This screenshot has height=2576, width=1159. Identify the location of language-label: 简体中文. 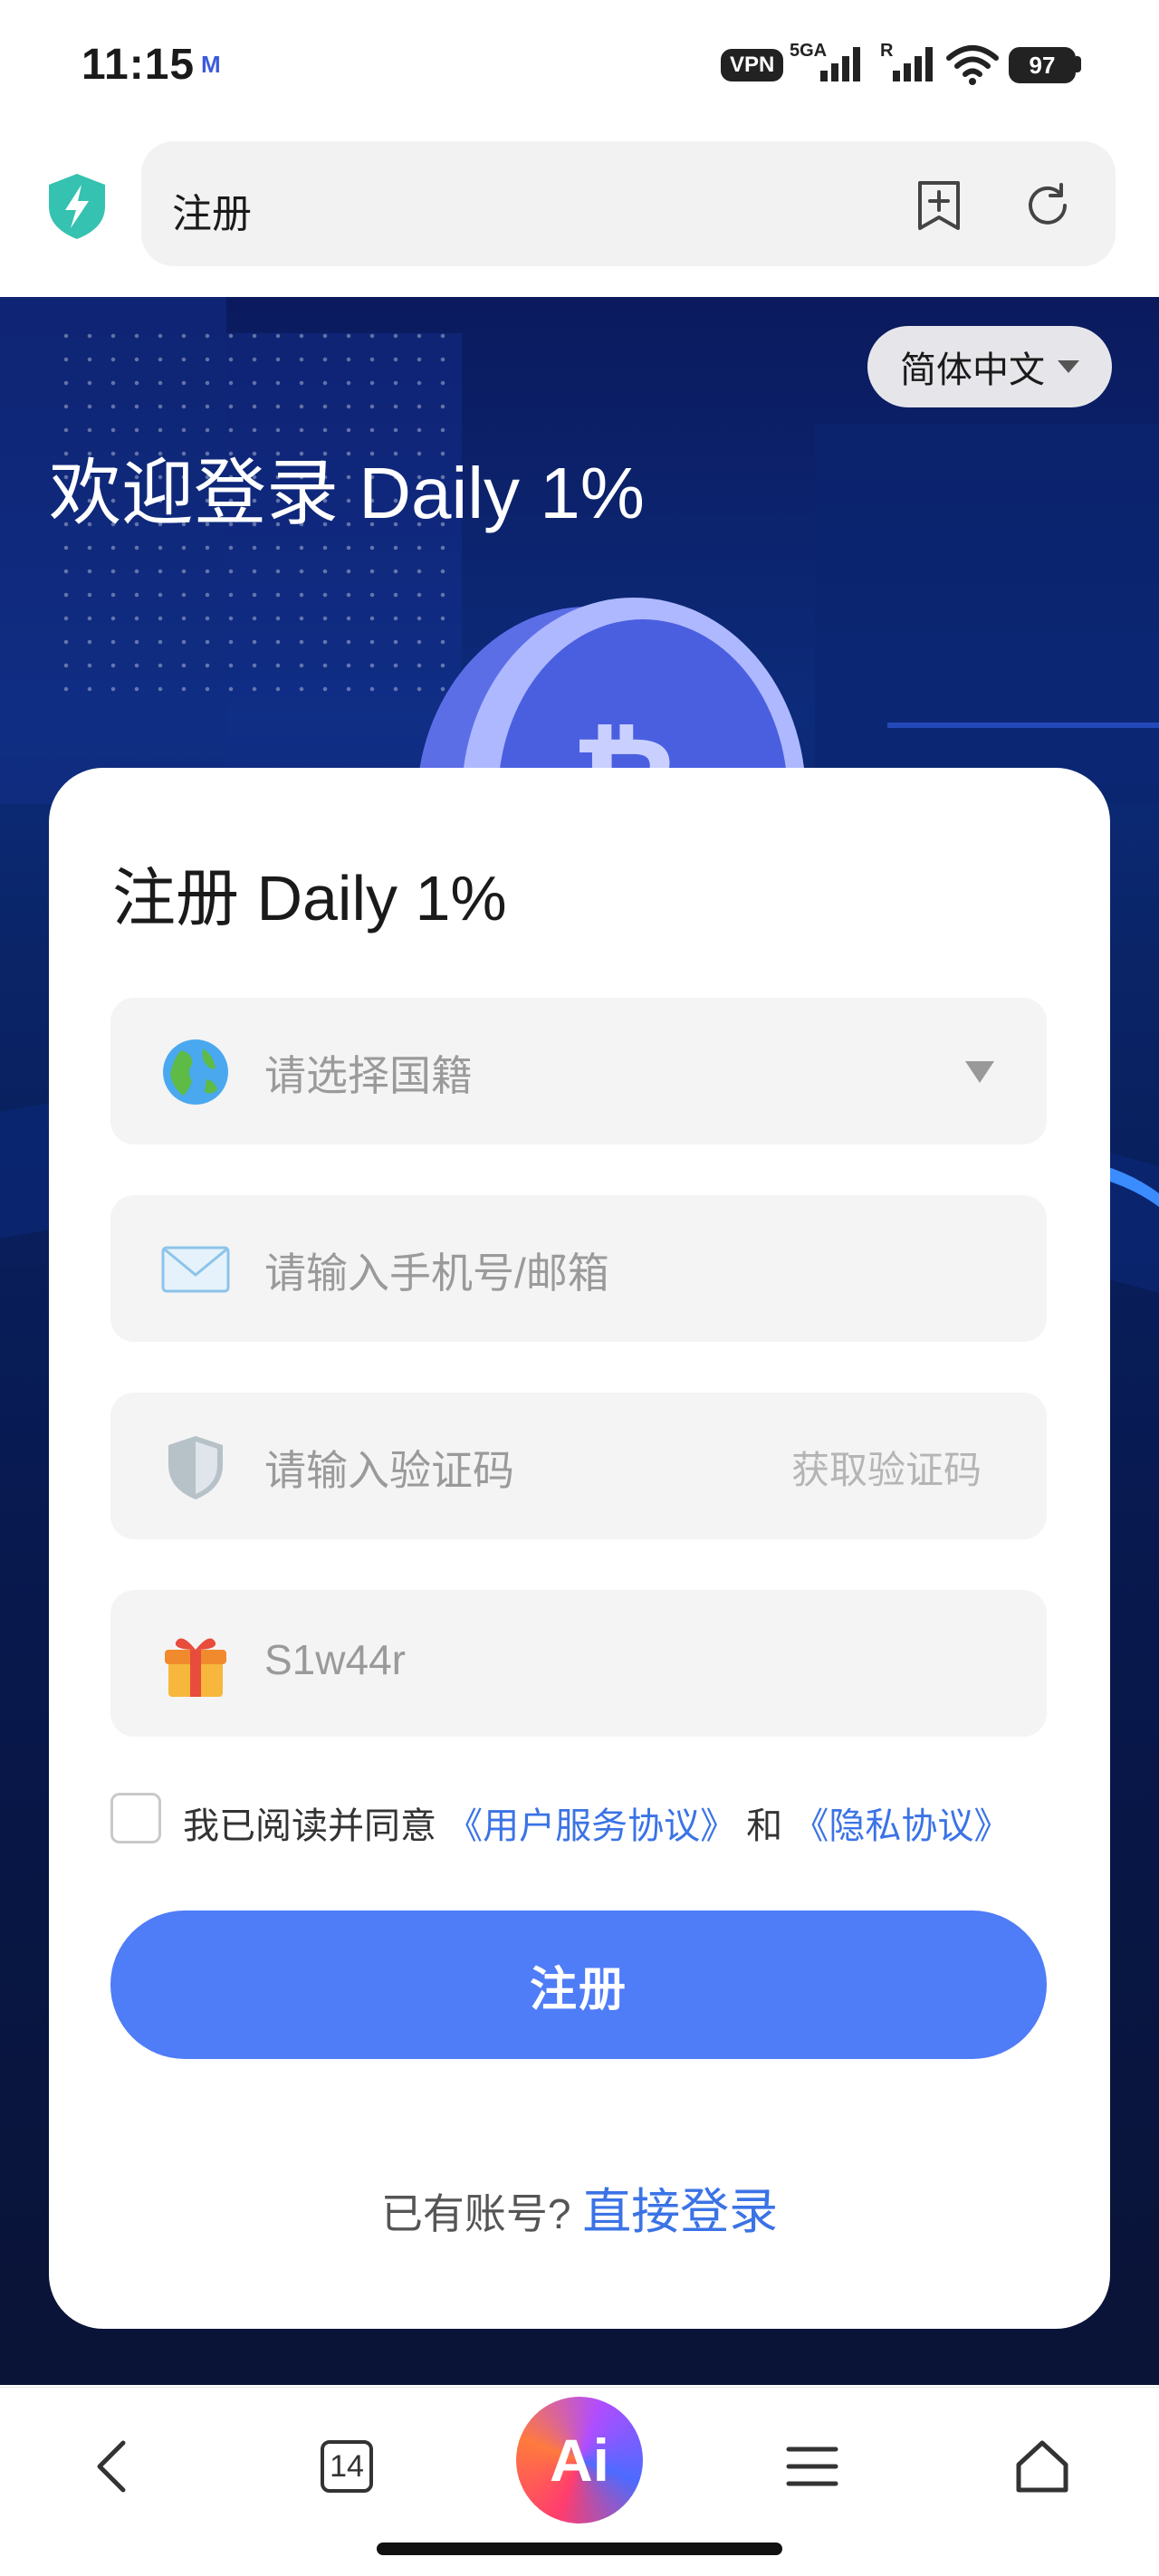
(973, 370).